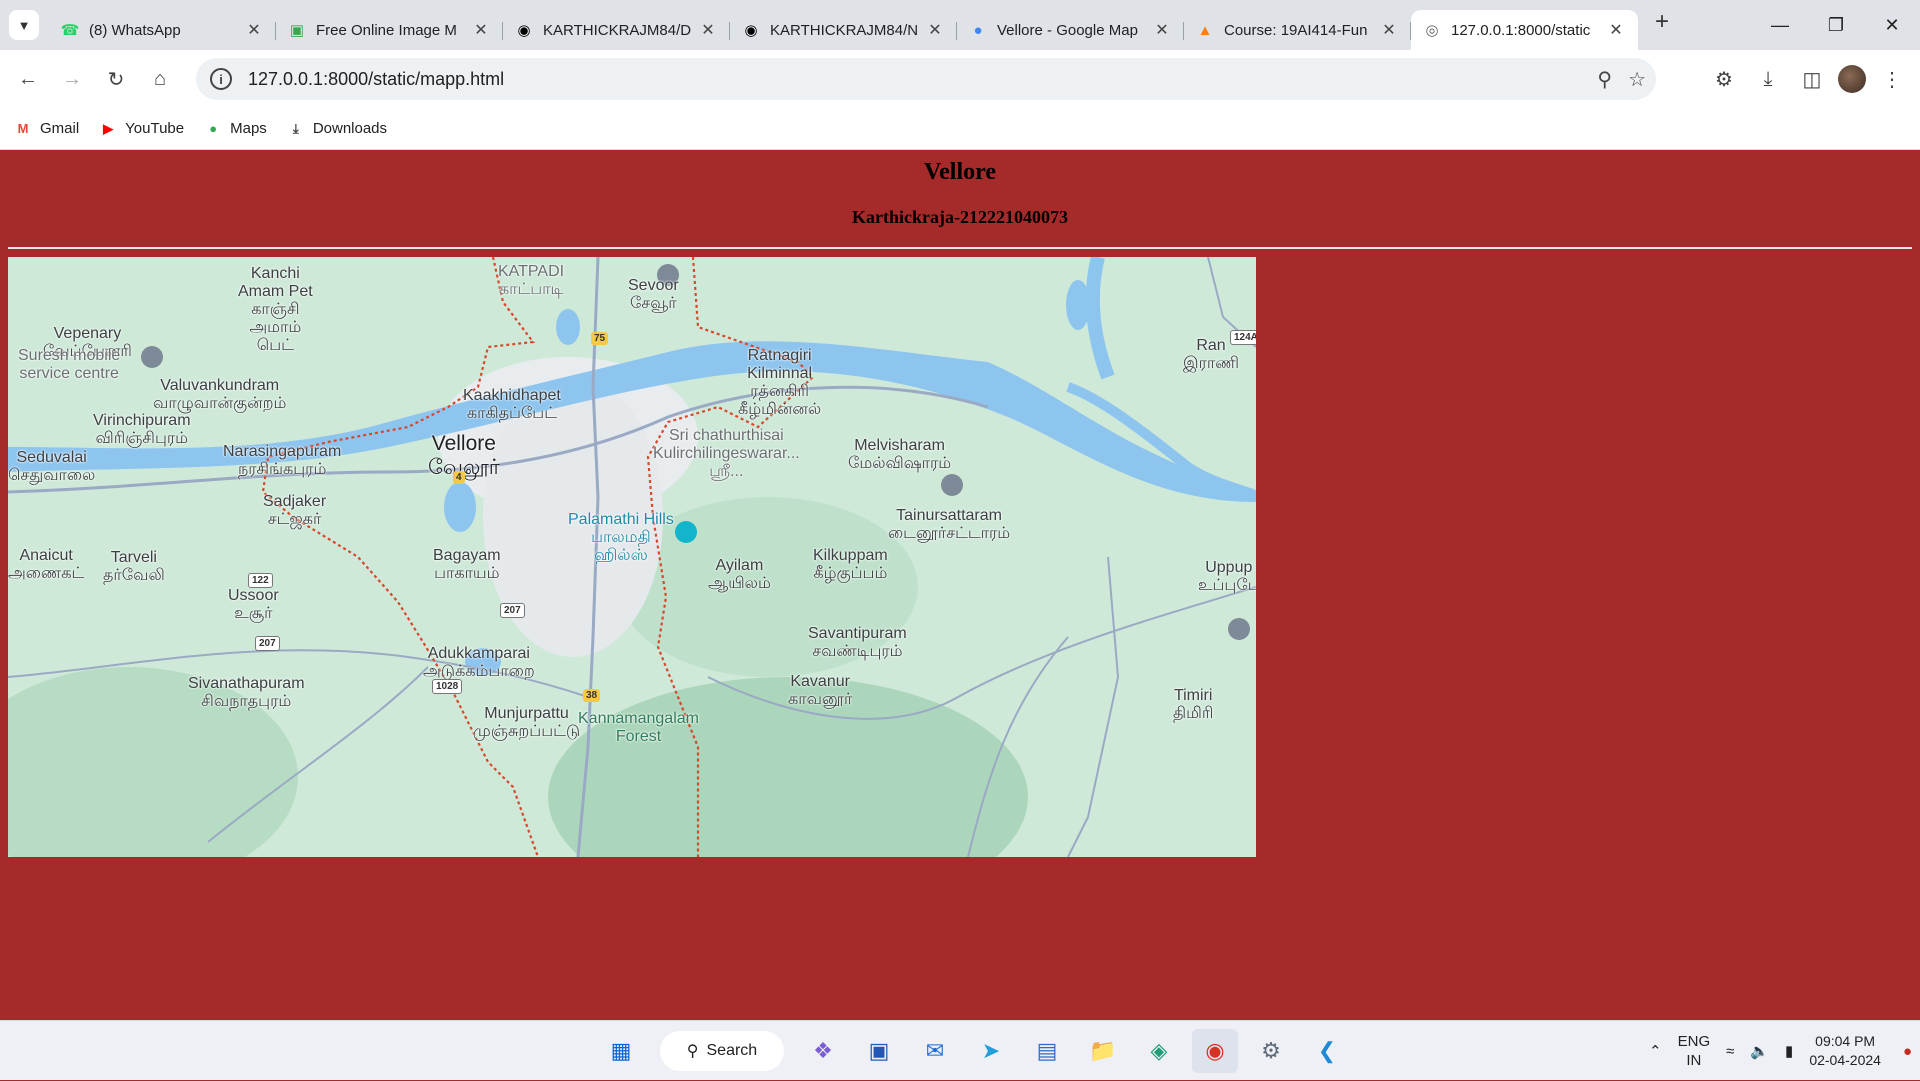 The height and width of the screenshot is (1081, 1920). Describe the element at coordinates (1812, 79) in the screenshot. I see `side-panel-icon: ◫` at that location.